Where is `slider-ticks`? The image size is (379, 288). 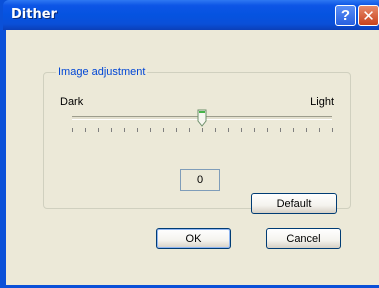
slider-ticks is located at coordinates (203, 130).